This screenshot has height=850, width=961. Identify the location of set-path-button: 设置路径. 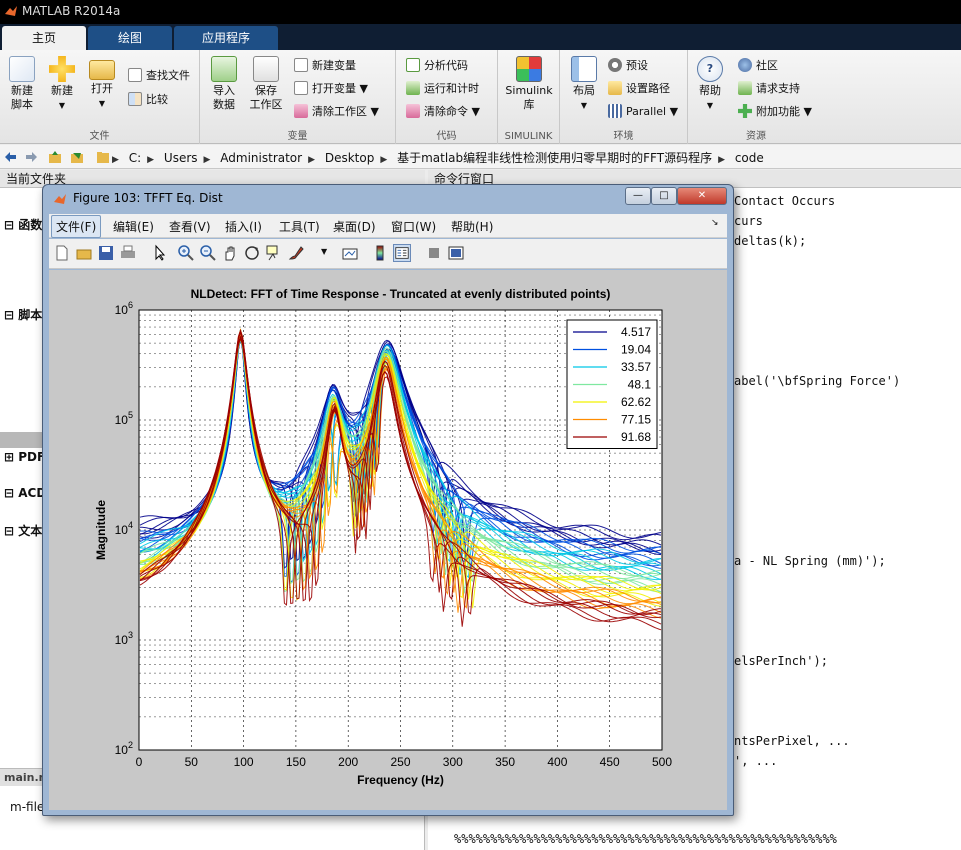
(639, 89).